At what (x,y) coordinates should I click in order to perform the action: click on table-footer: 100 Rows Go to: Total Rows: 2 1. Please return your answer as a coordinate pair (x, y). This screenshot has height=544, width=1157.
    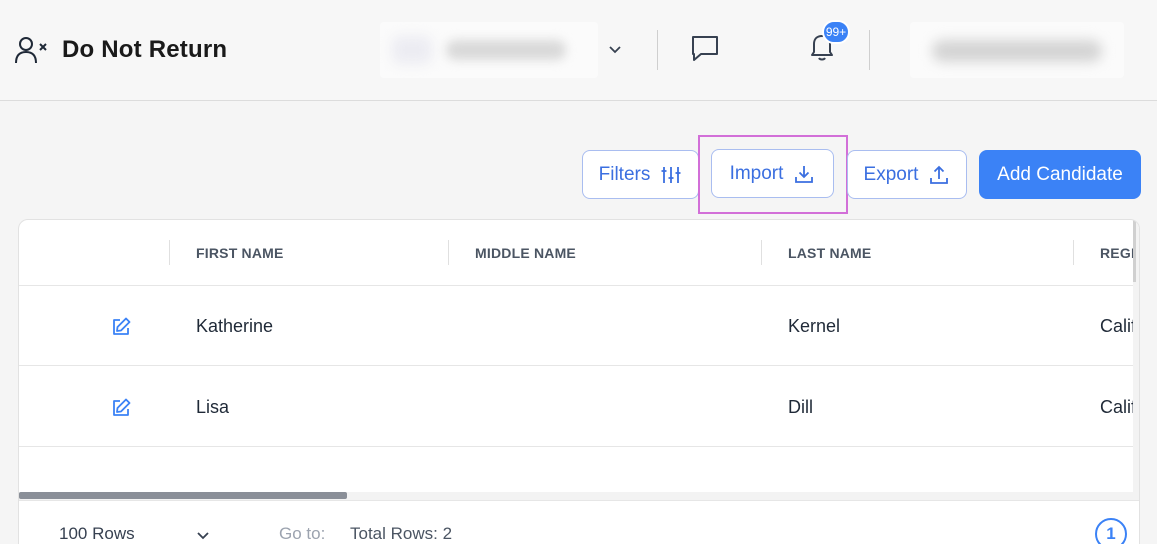
    Looking at the image, I should click on (579, 522).